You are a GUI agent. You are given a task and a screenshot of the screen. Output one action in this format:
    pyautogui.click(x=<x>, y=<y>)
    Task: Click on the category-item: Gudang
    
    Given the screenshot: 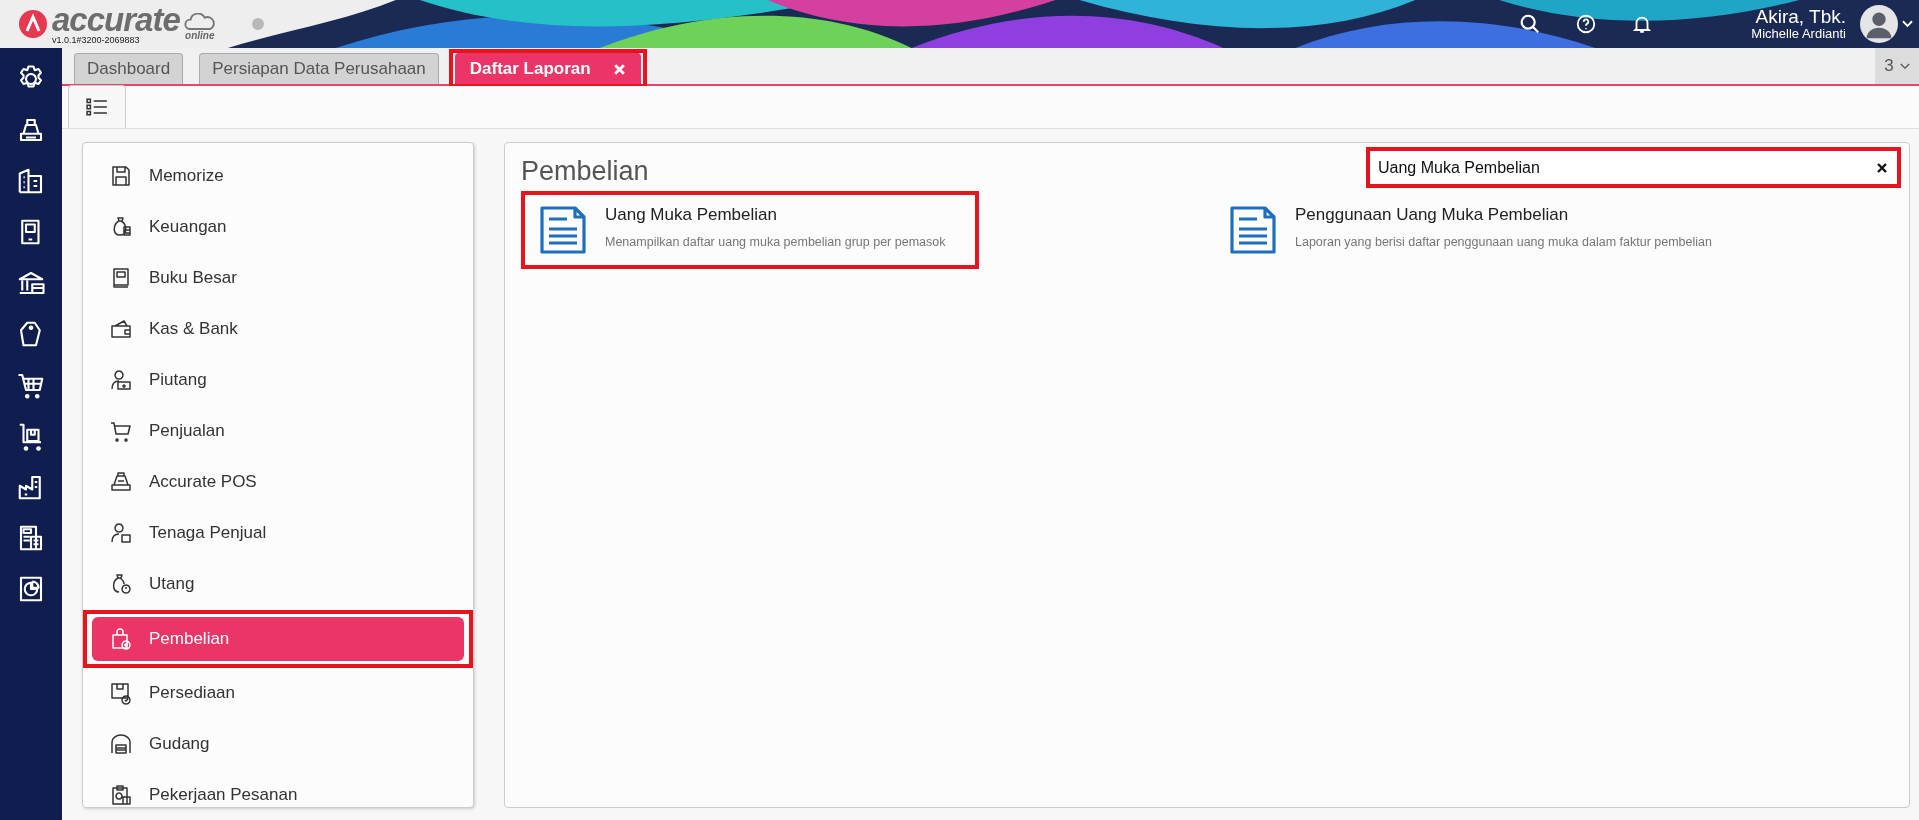 What is the action you would take?
    pyautogui.click(x=278, y=744)
    